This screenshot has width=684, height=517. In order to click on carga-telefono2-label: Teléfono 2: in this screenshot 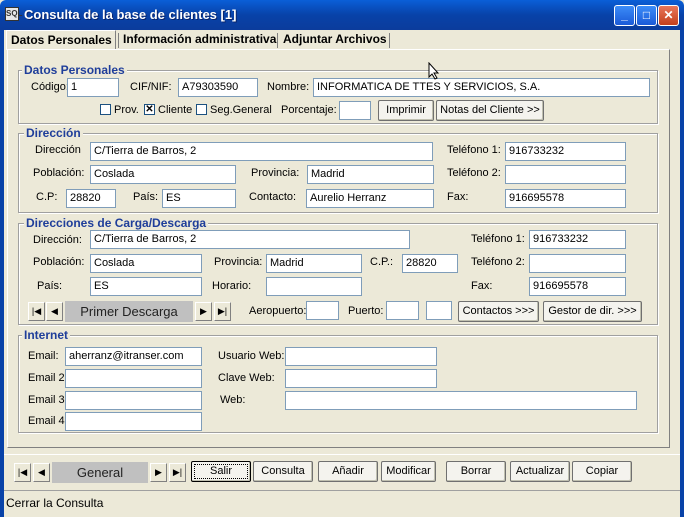, I will do `click(498, 262)`.